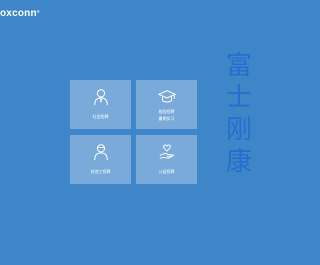 This screenshot has width=320, height=265. I want to click on tile-label: 公益招聘, so click(166, 171).